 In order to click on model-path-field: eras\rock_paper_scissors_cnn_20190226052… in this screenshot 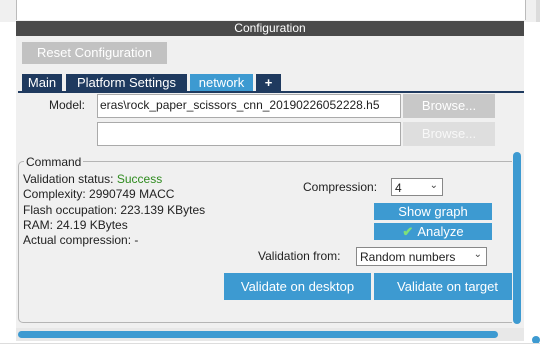, I will do `click(249, 106)`.